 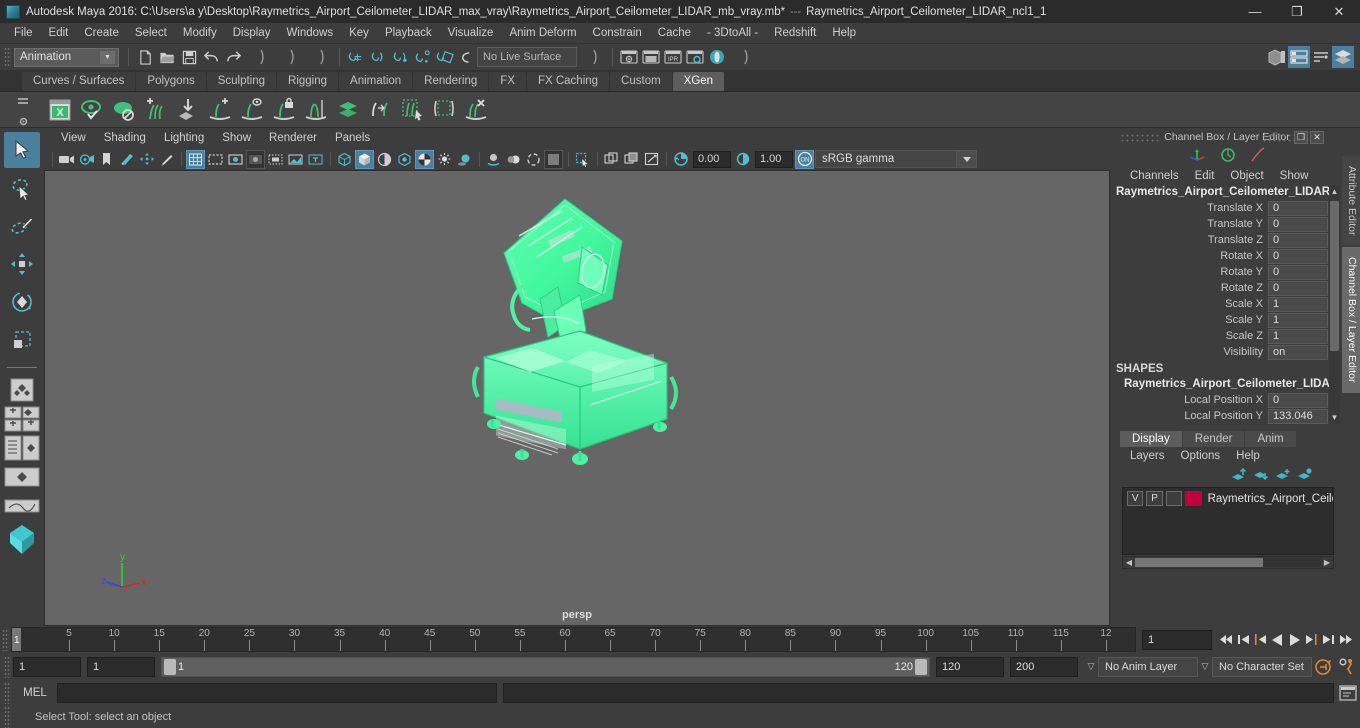 What do you see at coordinates (844, 33) in the screenshot?
I see `menu-help: Help` at bounding box center [844, 33].